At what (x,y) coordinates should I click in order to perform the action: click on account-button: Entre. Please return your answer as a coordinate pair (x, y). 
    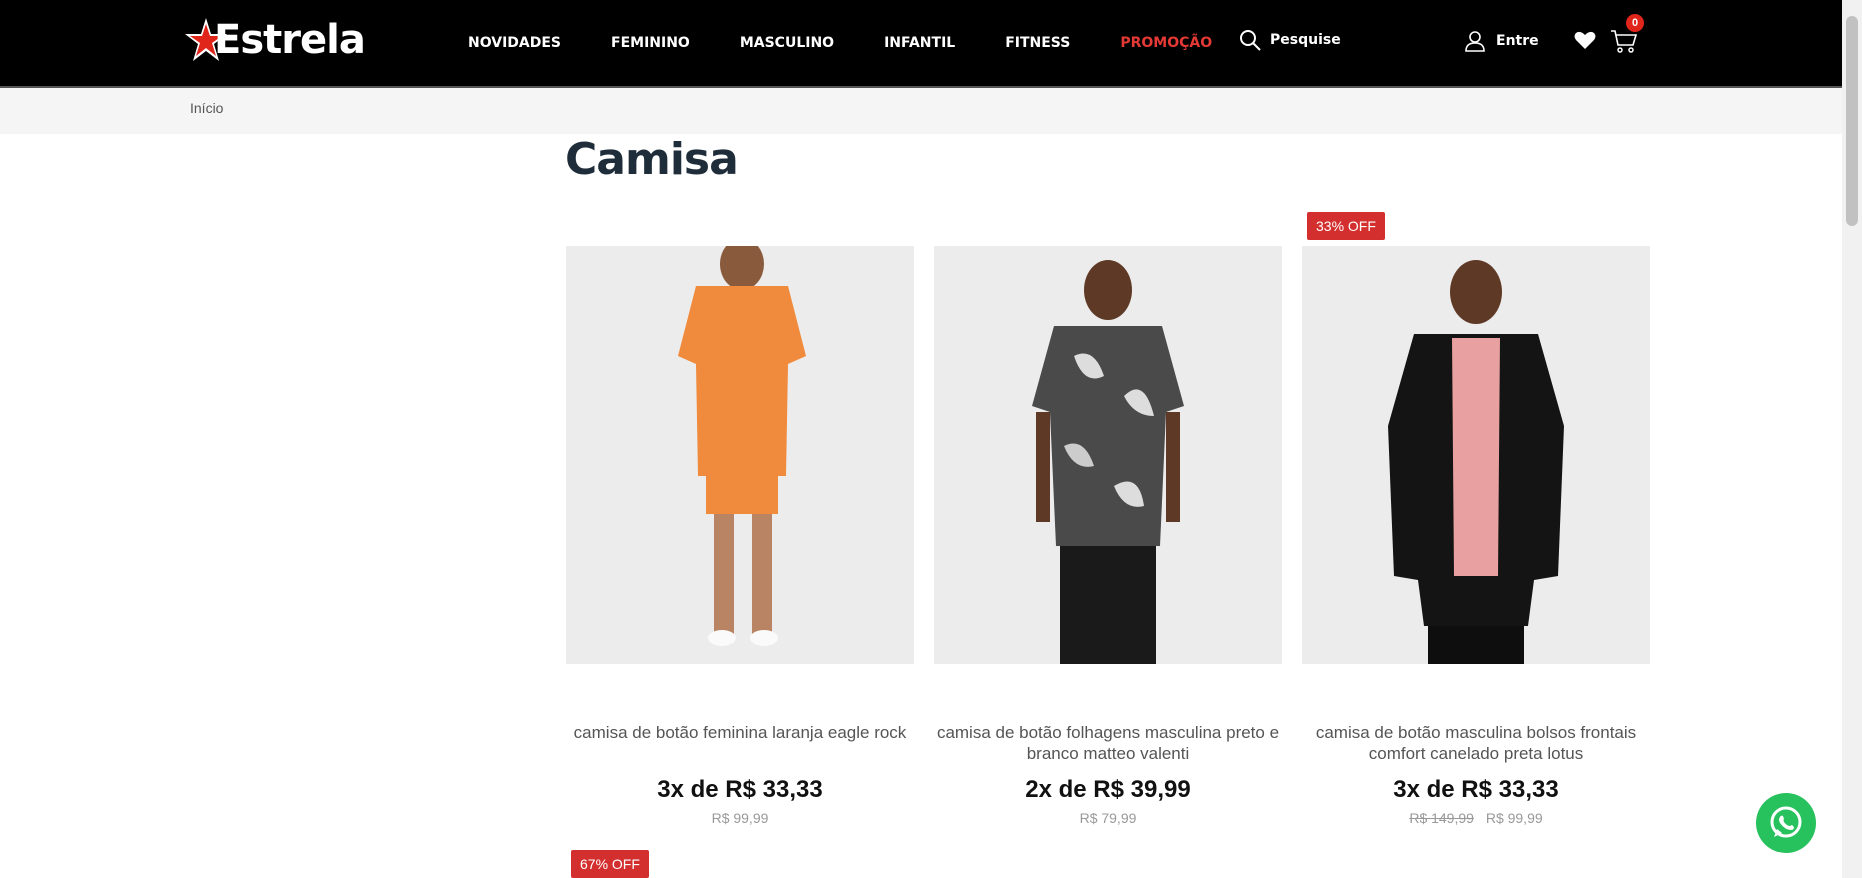
    Looking at the image, I should click on (1501, 41).